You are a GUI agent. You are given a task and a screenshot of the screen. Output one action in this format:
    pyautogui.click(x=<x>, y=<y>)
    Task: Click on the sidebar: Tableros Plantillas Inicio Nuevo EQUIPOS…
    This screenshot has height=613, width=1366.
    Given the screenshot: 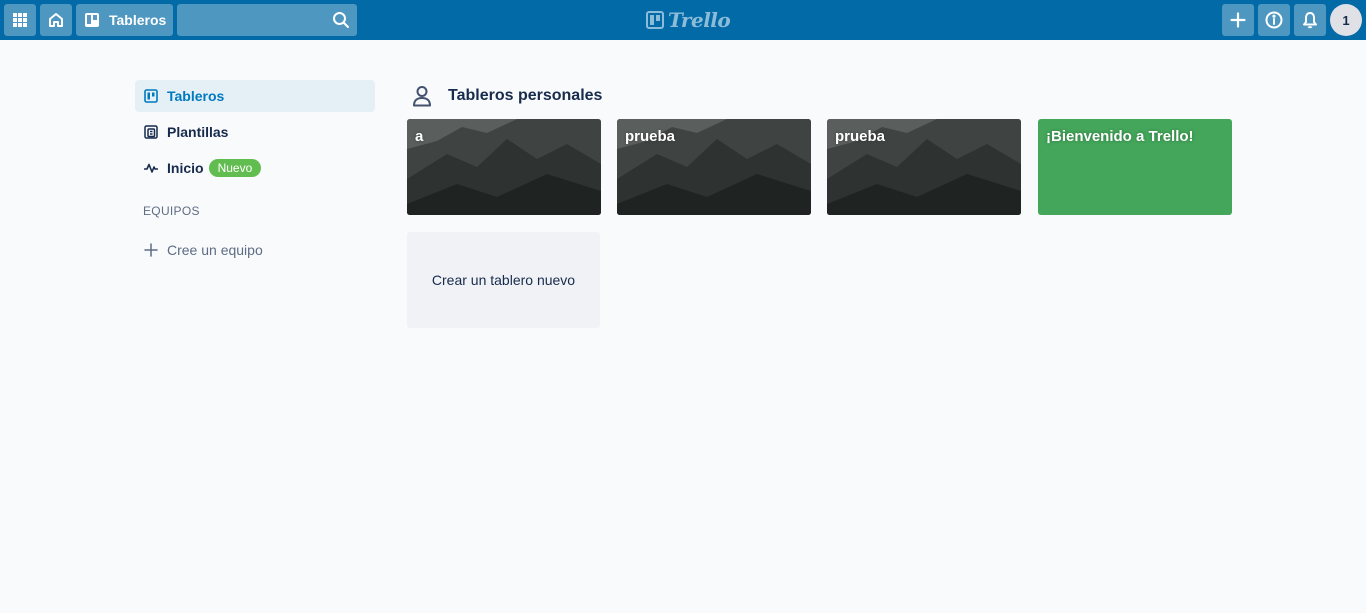 What is the action you would take?
    pyautogui.click(x=255, y=173)
    